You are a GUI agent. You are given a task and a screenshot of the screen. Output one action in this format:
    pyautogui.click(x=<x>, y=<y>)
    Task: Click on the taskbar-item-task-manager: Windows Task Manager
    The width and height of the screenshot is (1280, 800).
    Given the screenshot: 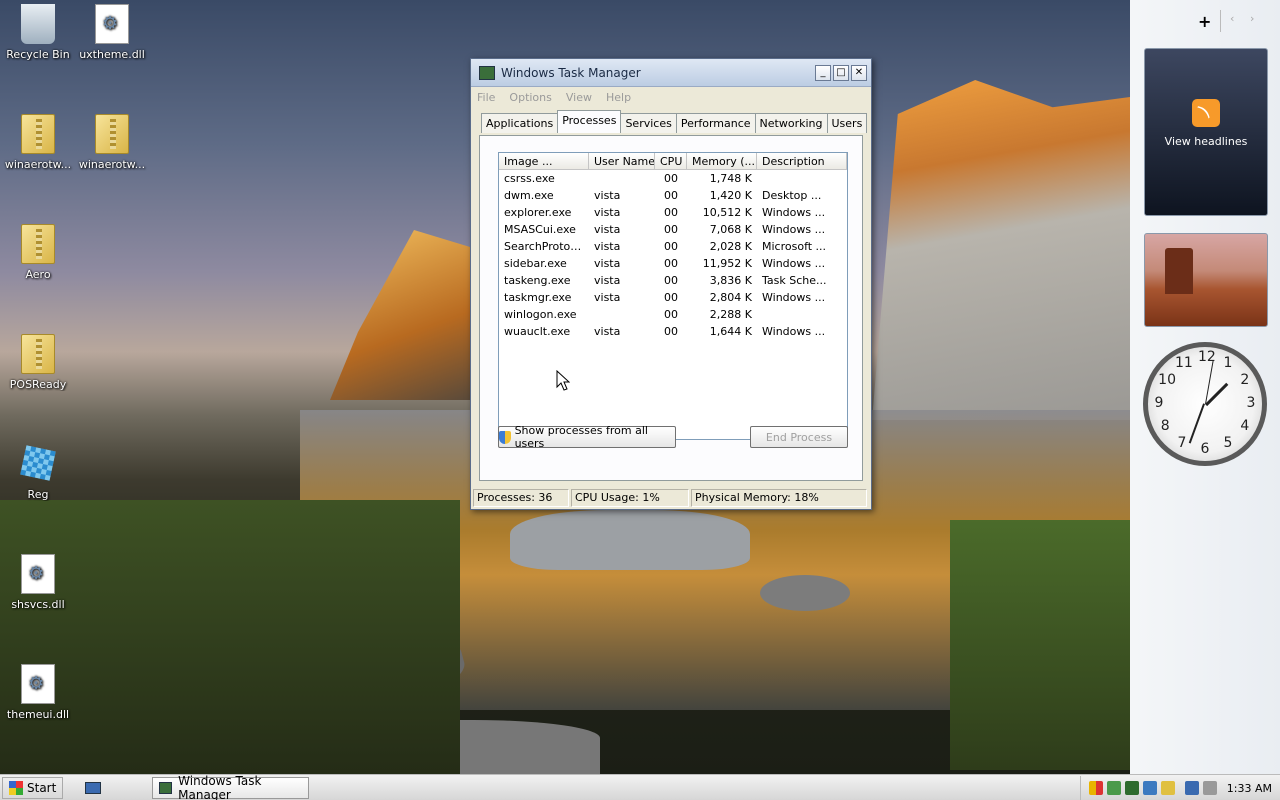 What is the action you would take?
    pyautogui.click(x=230, y=787)
    